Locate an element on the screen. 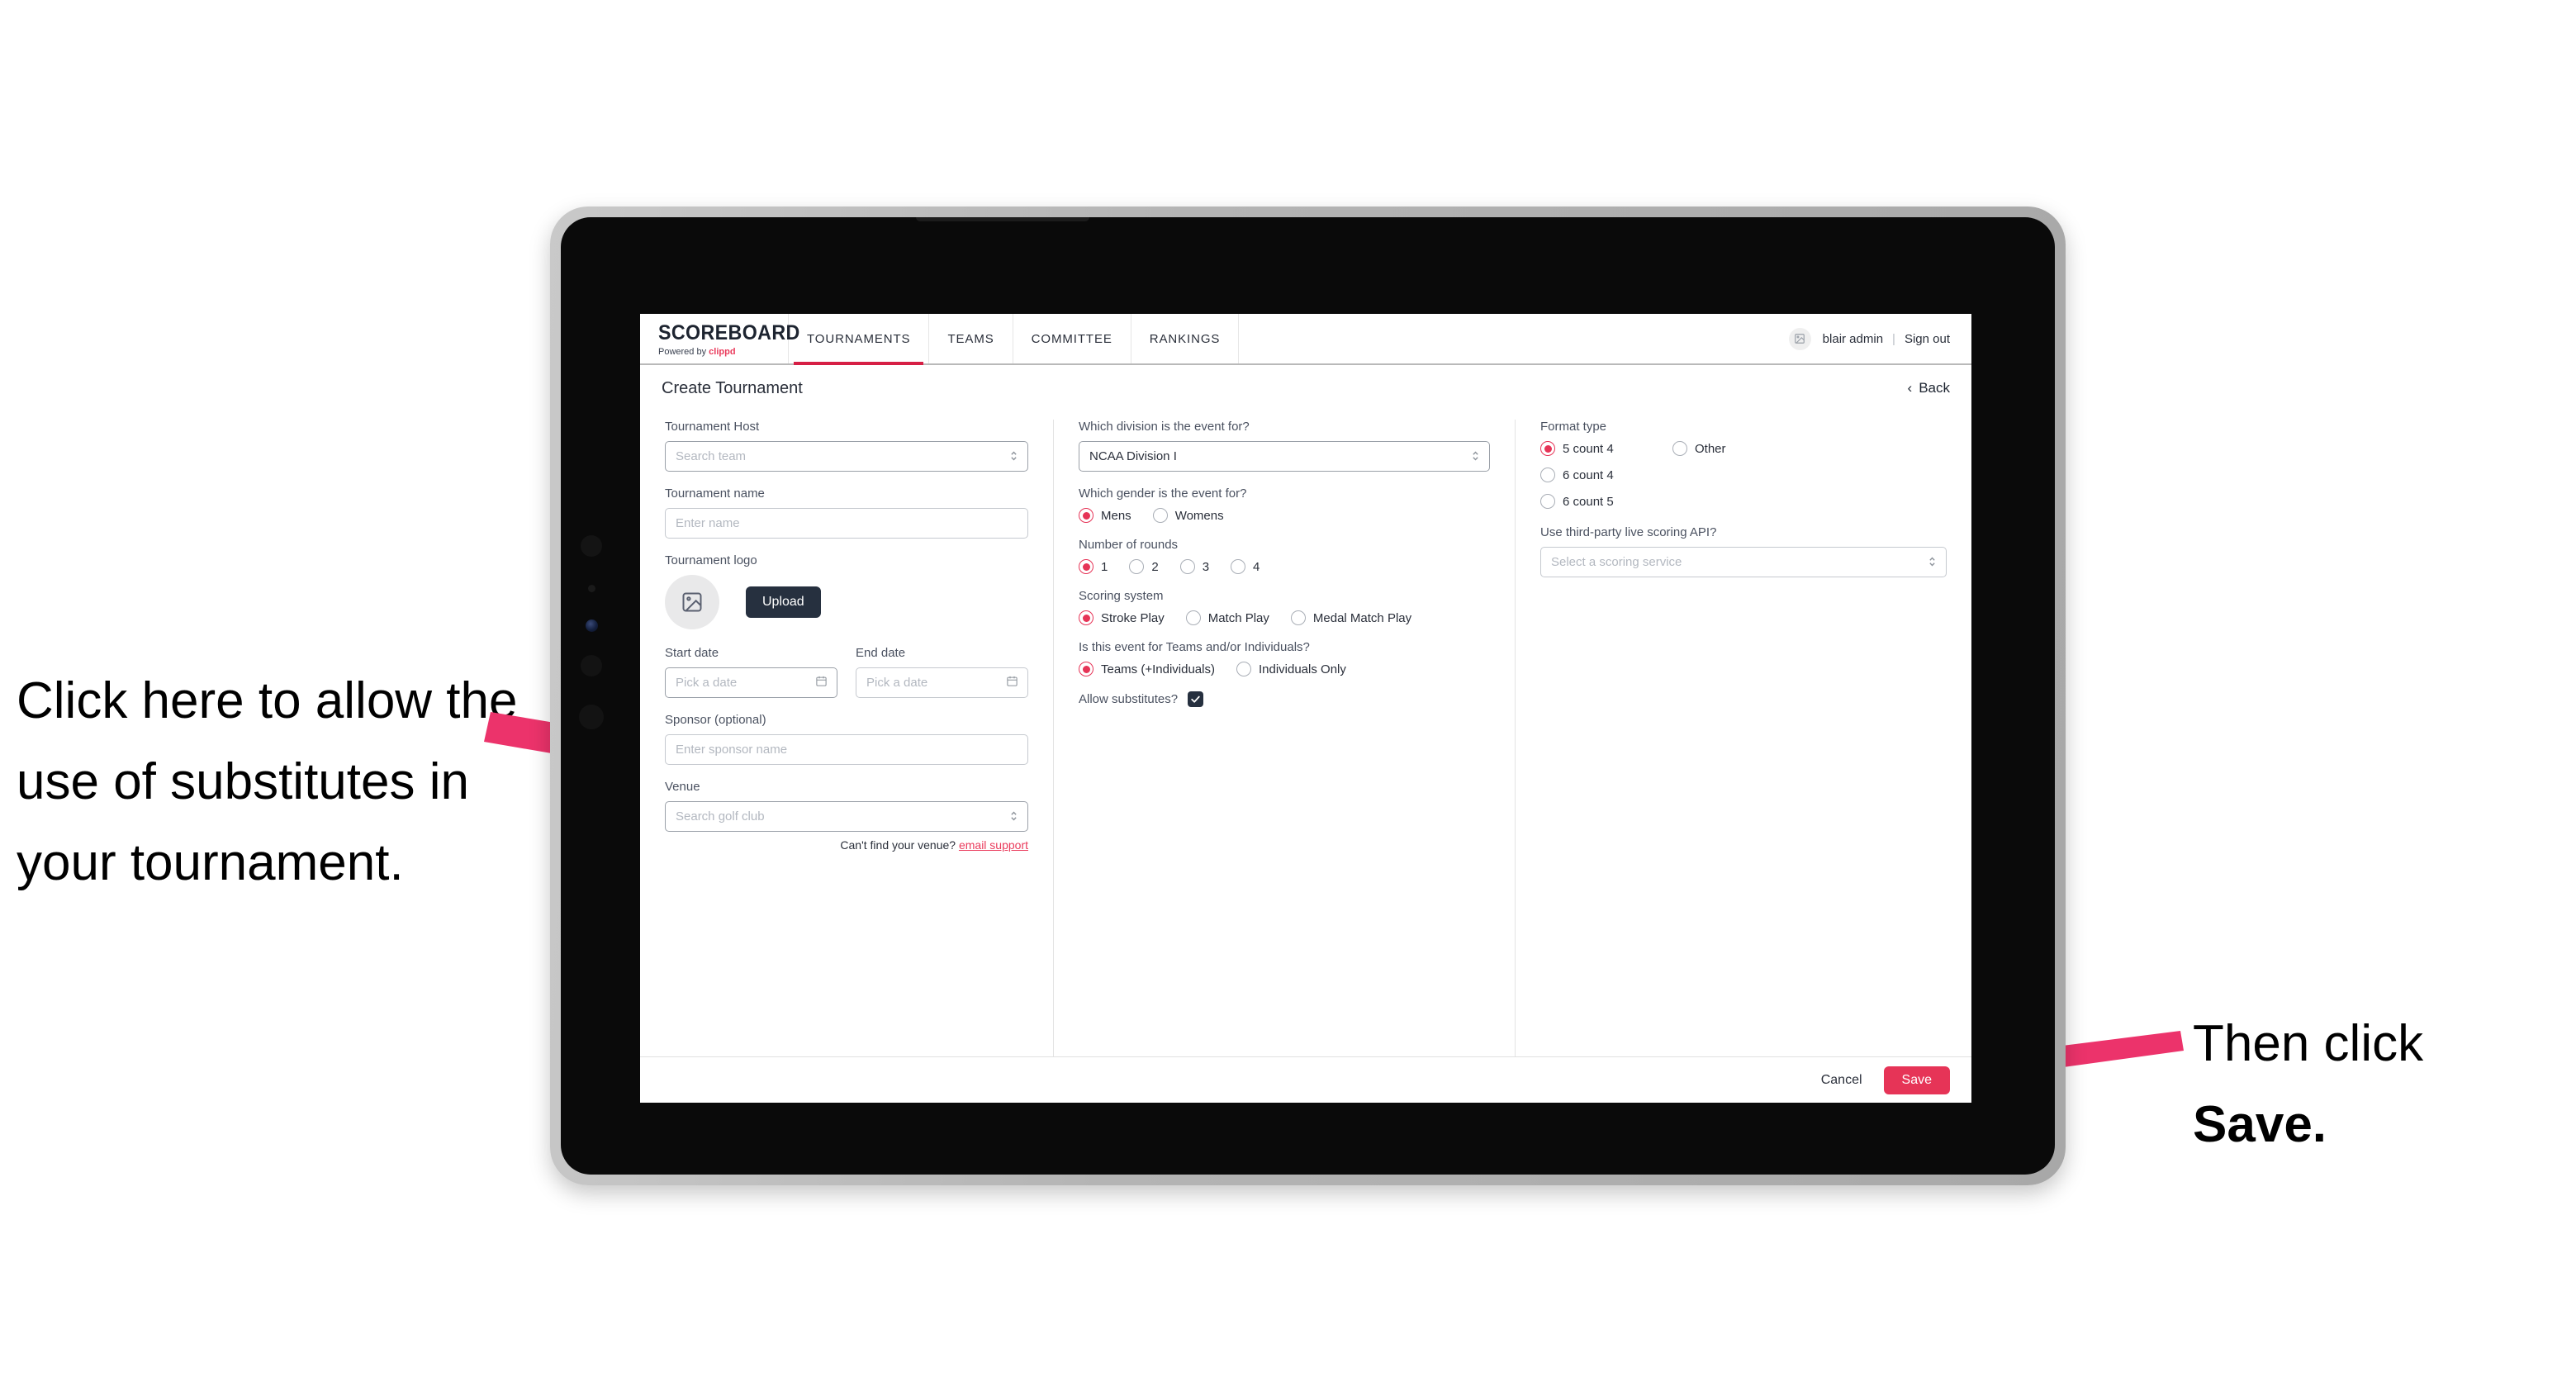 Image resolution: width=2576 pixels, height=1386 pixels. radio-gender-womens: Womens is located at coordinates (1188, 515).